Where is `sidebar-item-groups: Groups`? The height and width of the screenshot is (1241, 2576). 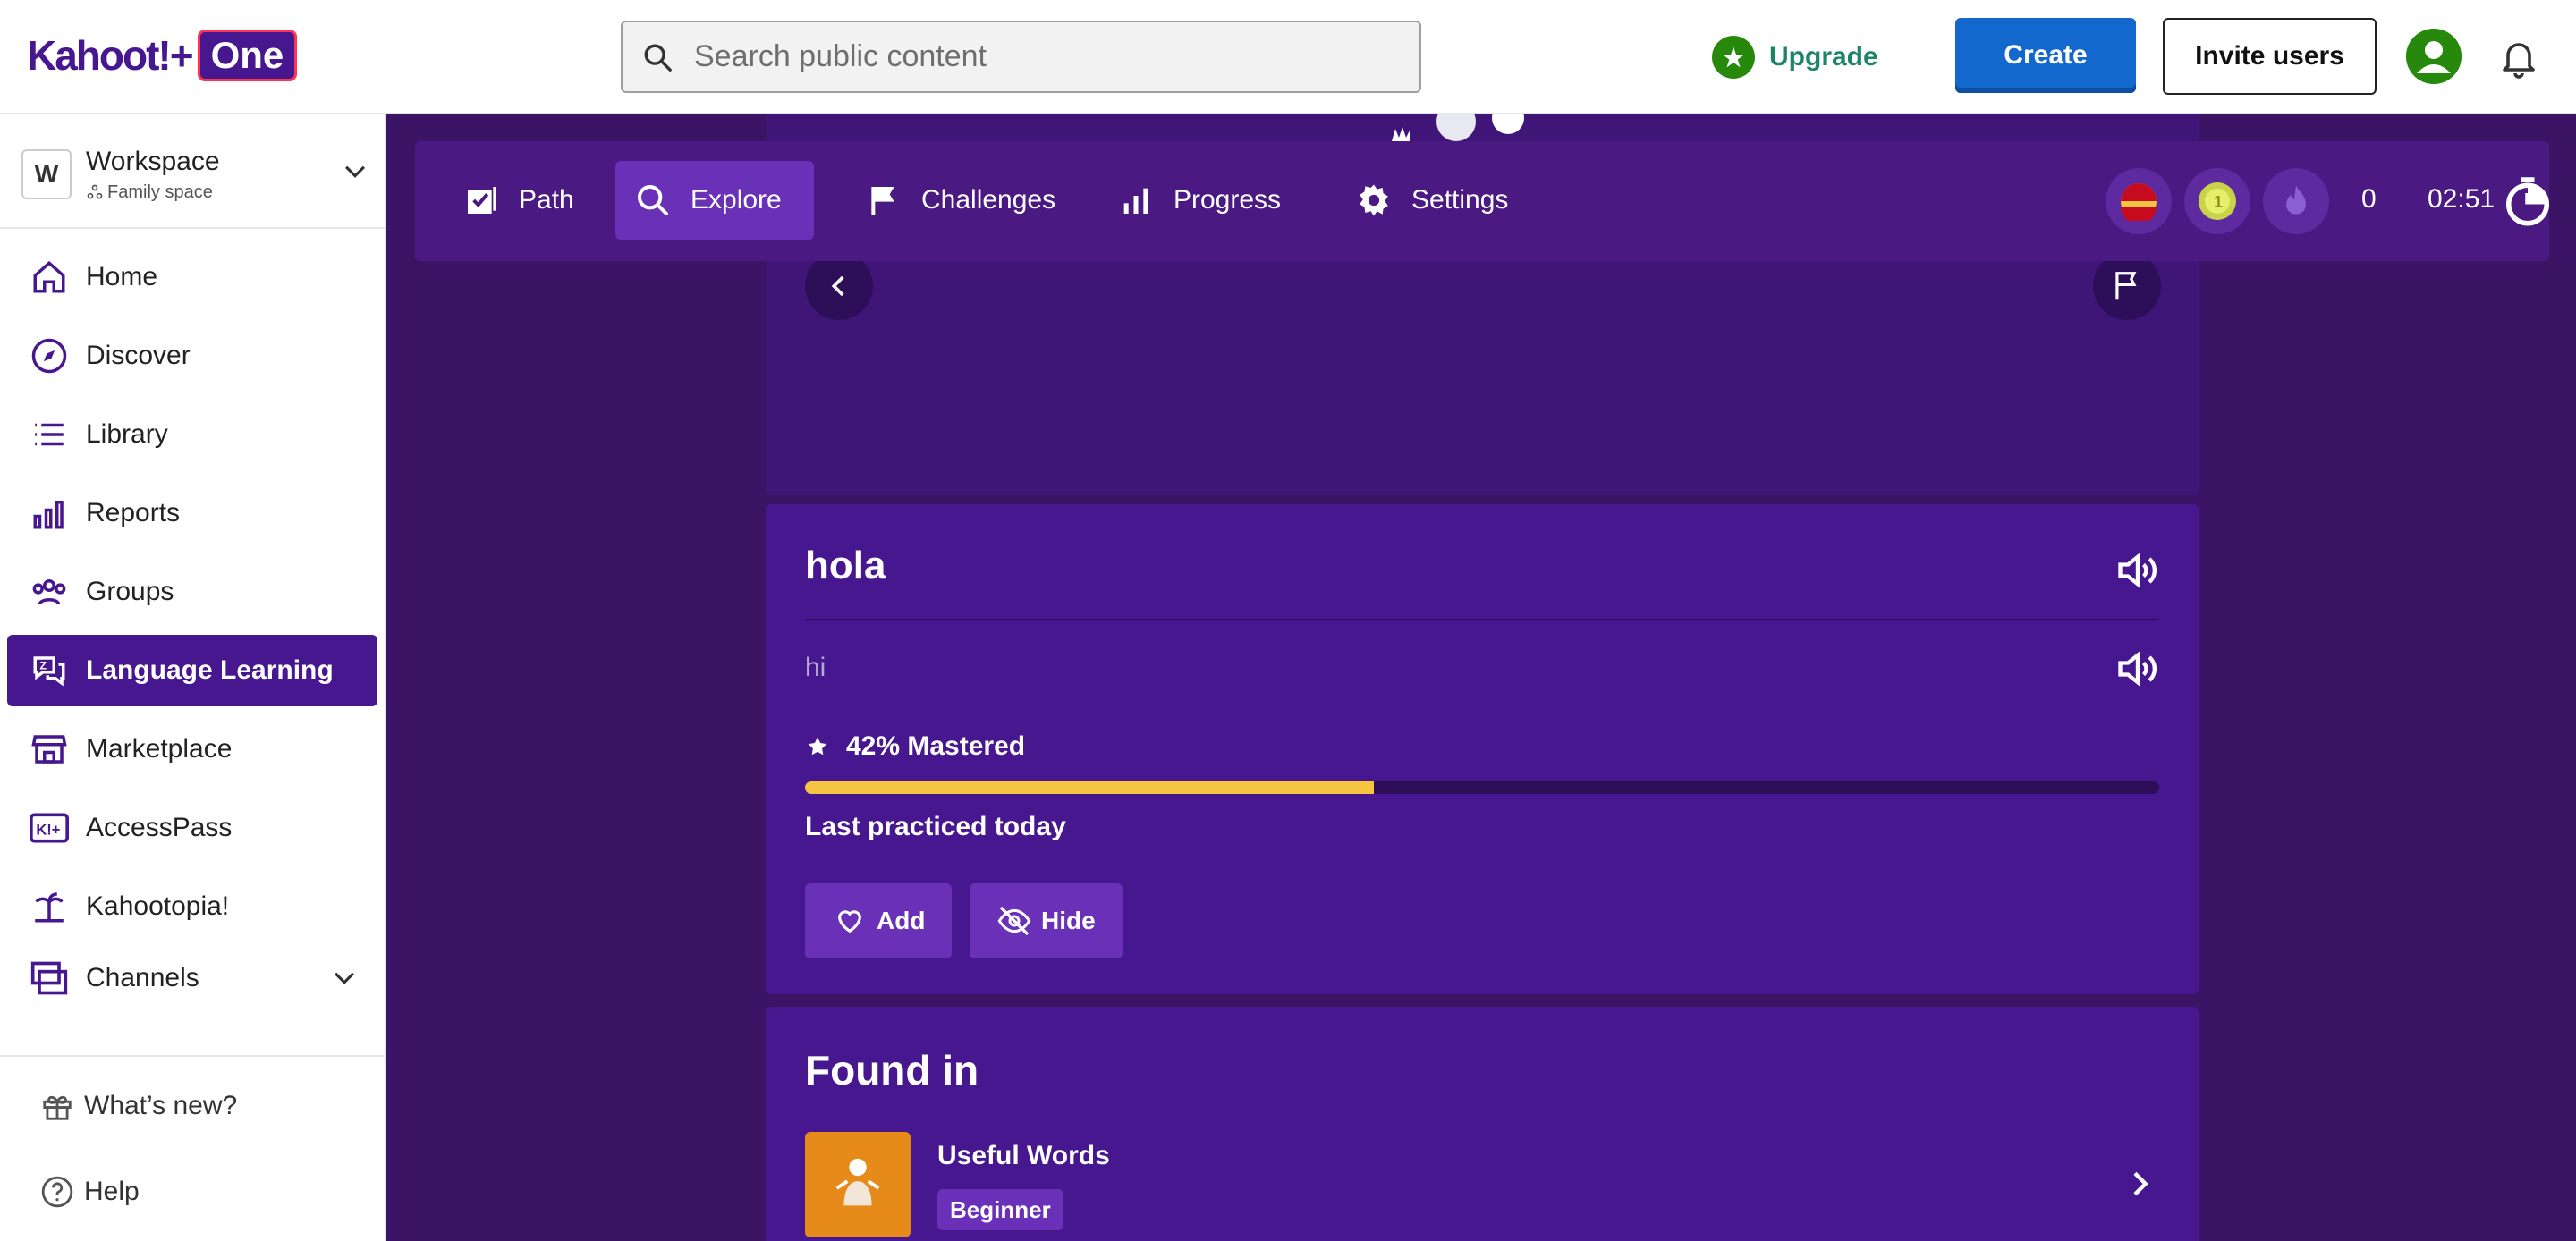 sidebar-item-groups: Groups is located at coordinates (192, 592).